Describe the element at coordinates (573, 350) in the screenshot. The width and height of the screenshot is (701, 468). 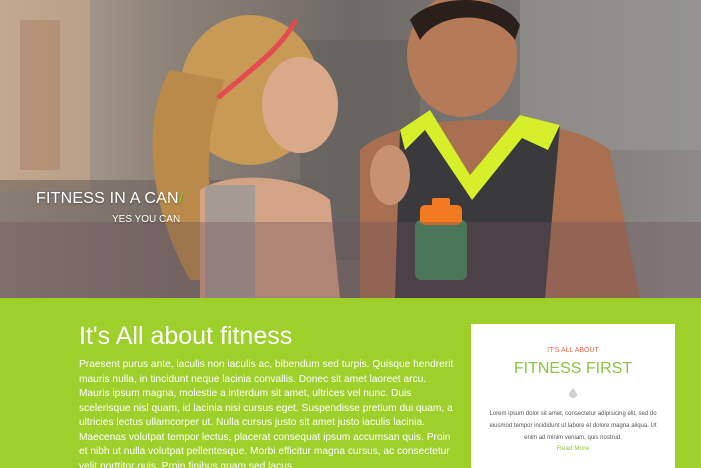
I see `card-eyebrow: IT'S ALL ABOUT` at that location.